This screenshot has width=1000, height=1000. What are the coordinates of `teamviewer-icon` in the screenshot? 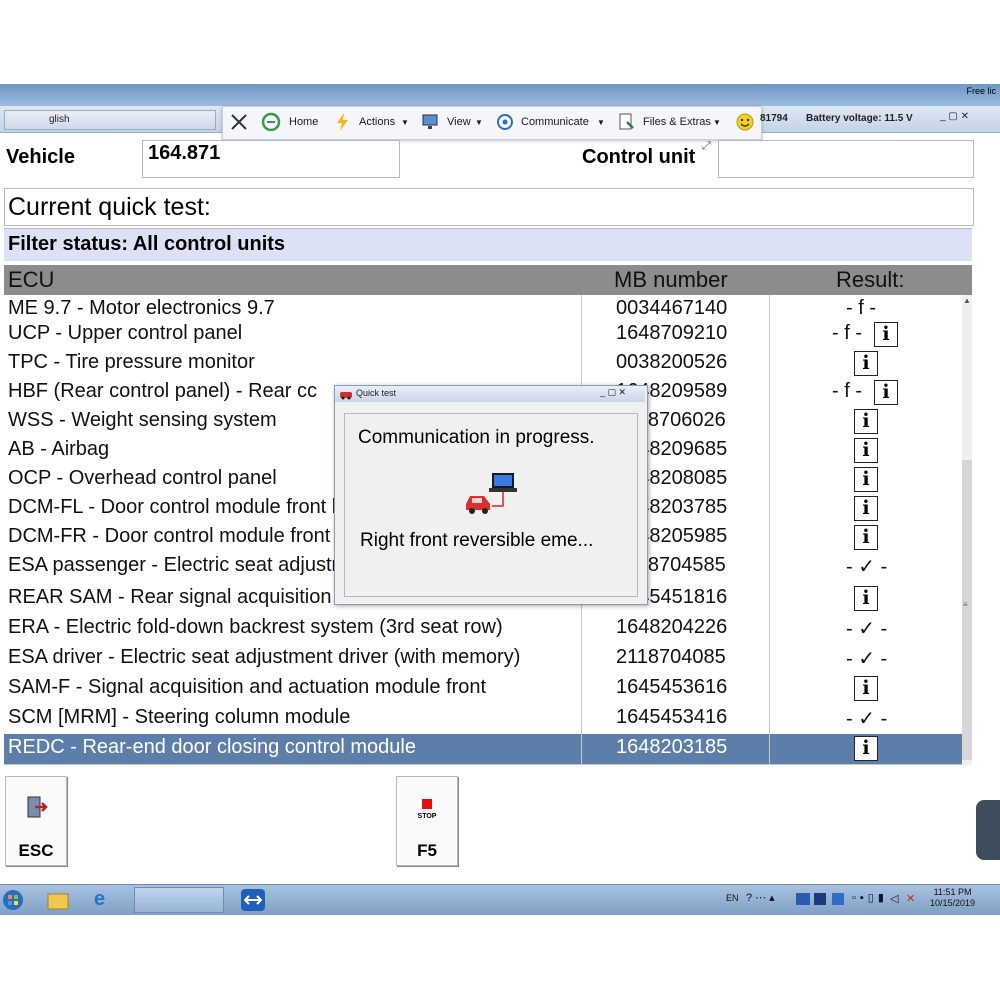 It's located at (253, 900).